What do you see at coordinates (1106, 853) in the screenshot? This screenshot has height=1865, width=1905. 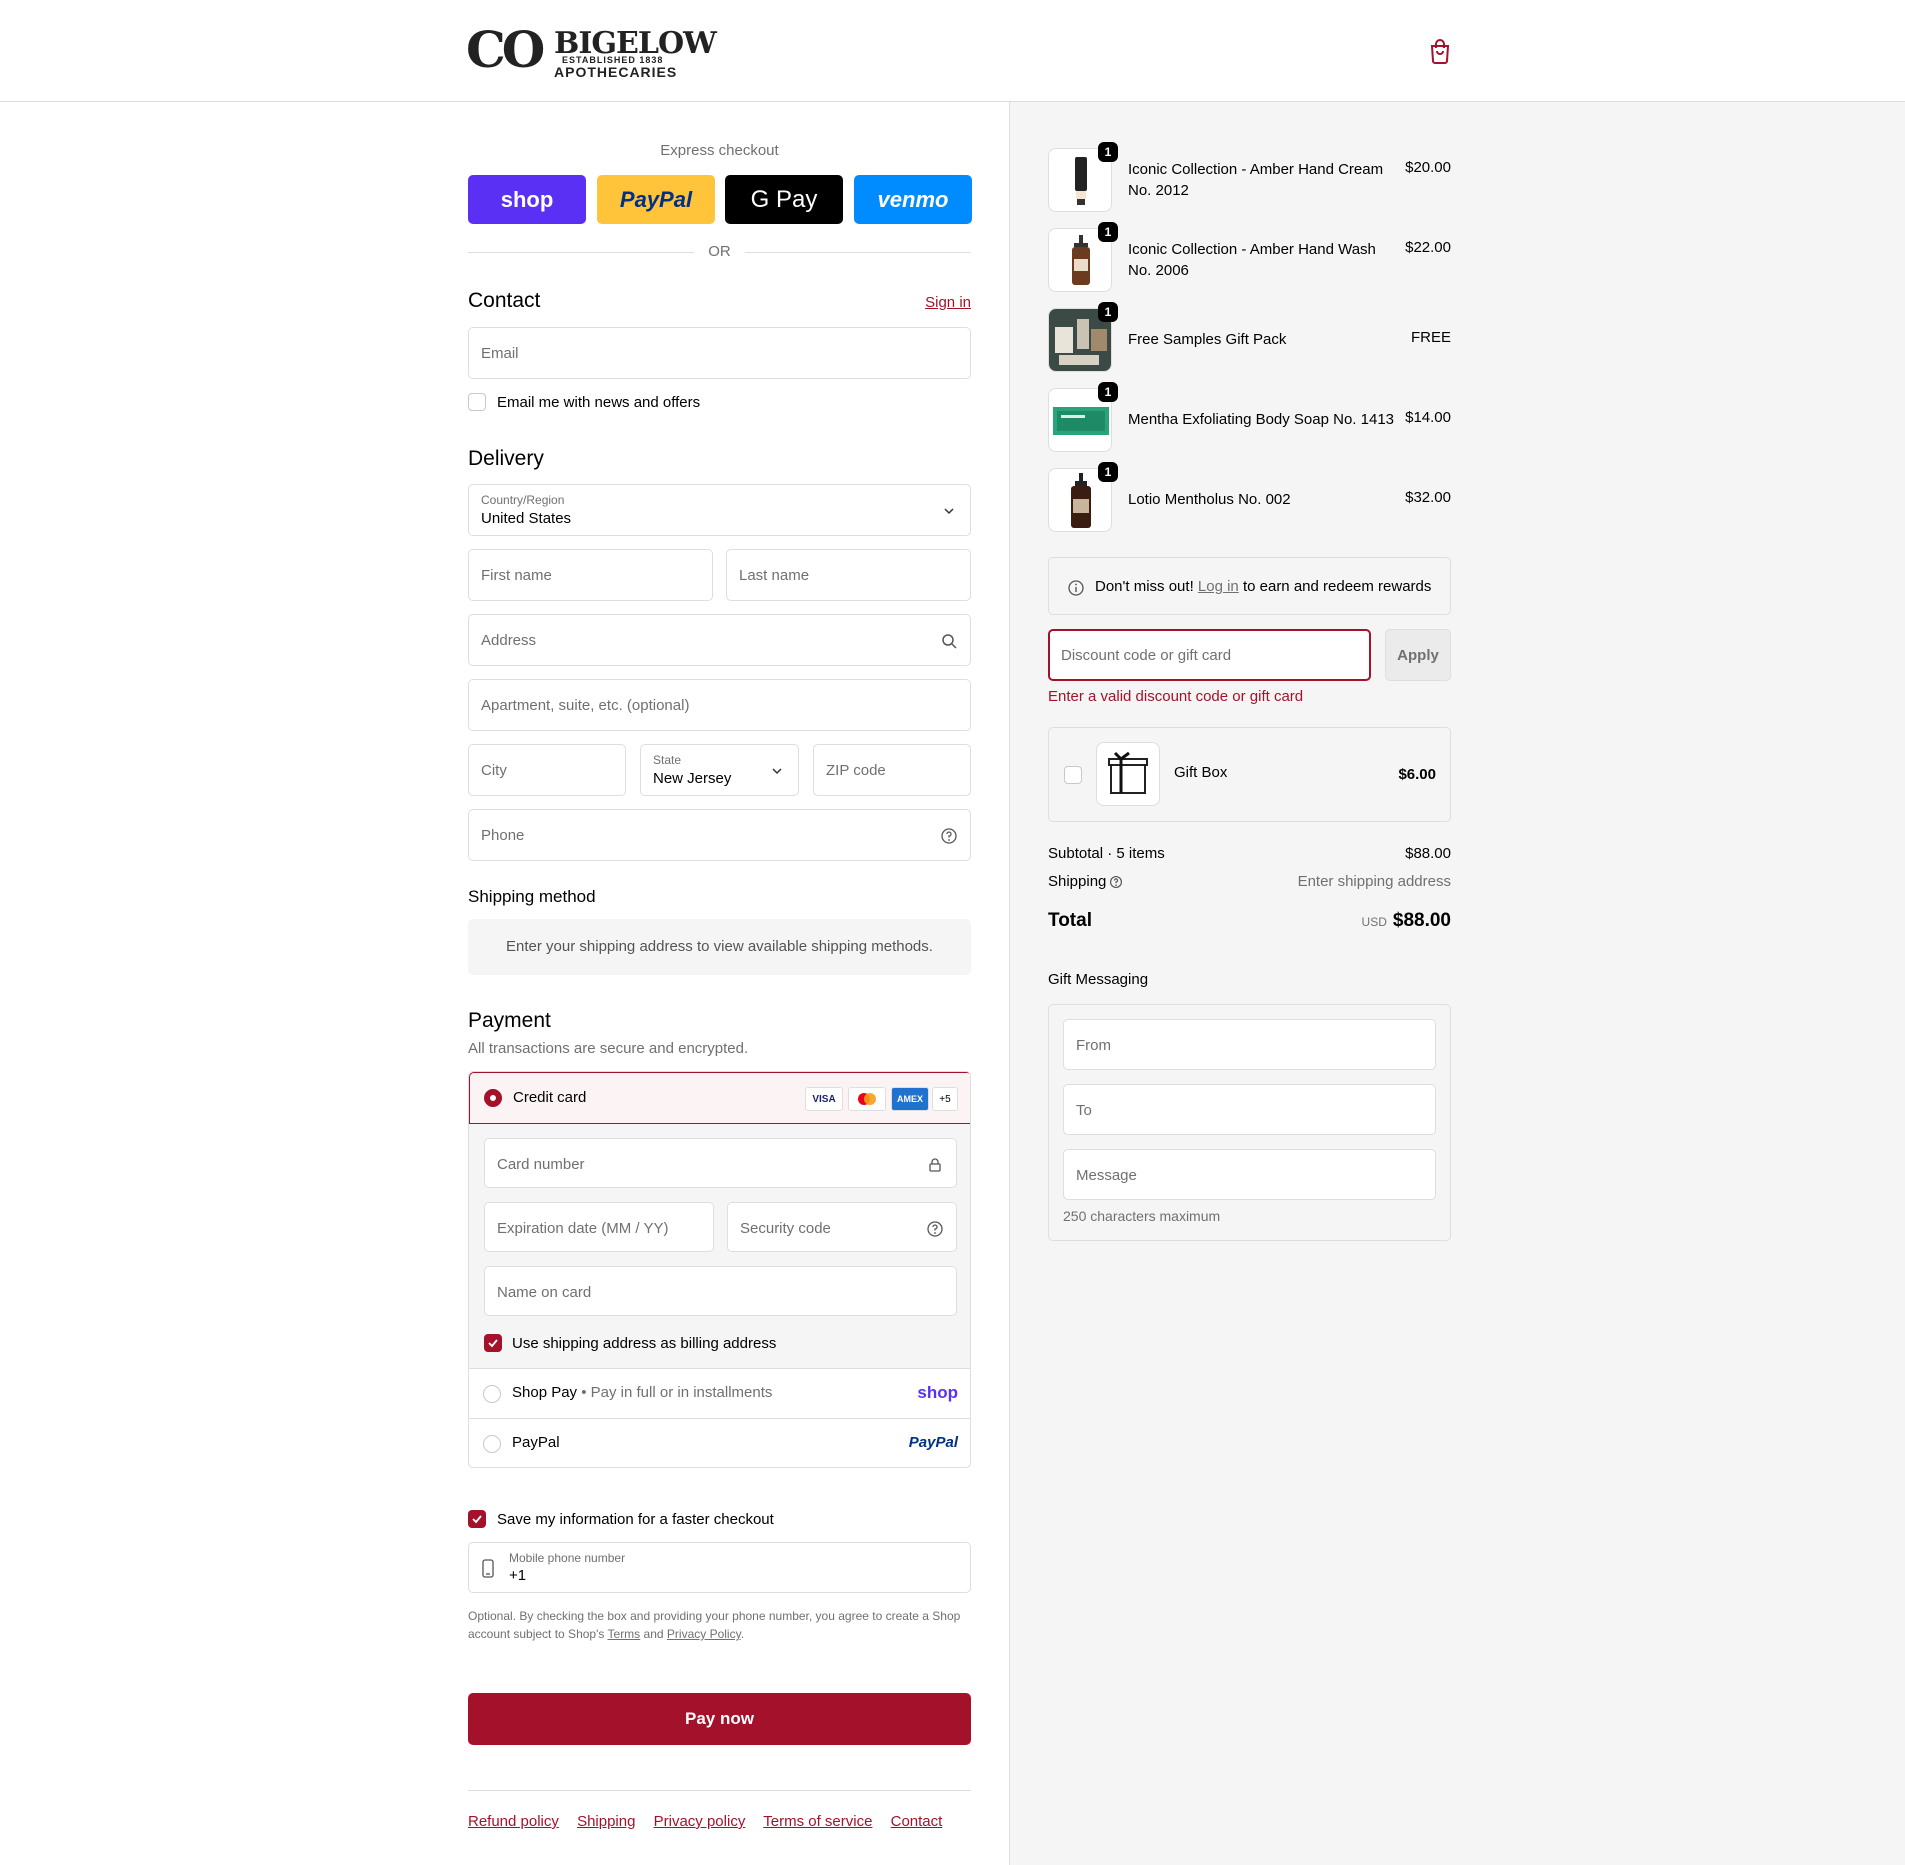 I see `subtotal-label: Subtotal · 5 items` at bounding box center [1106, 853].